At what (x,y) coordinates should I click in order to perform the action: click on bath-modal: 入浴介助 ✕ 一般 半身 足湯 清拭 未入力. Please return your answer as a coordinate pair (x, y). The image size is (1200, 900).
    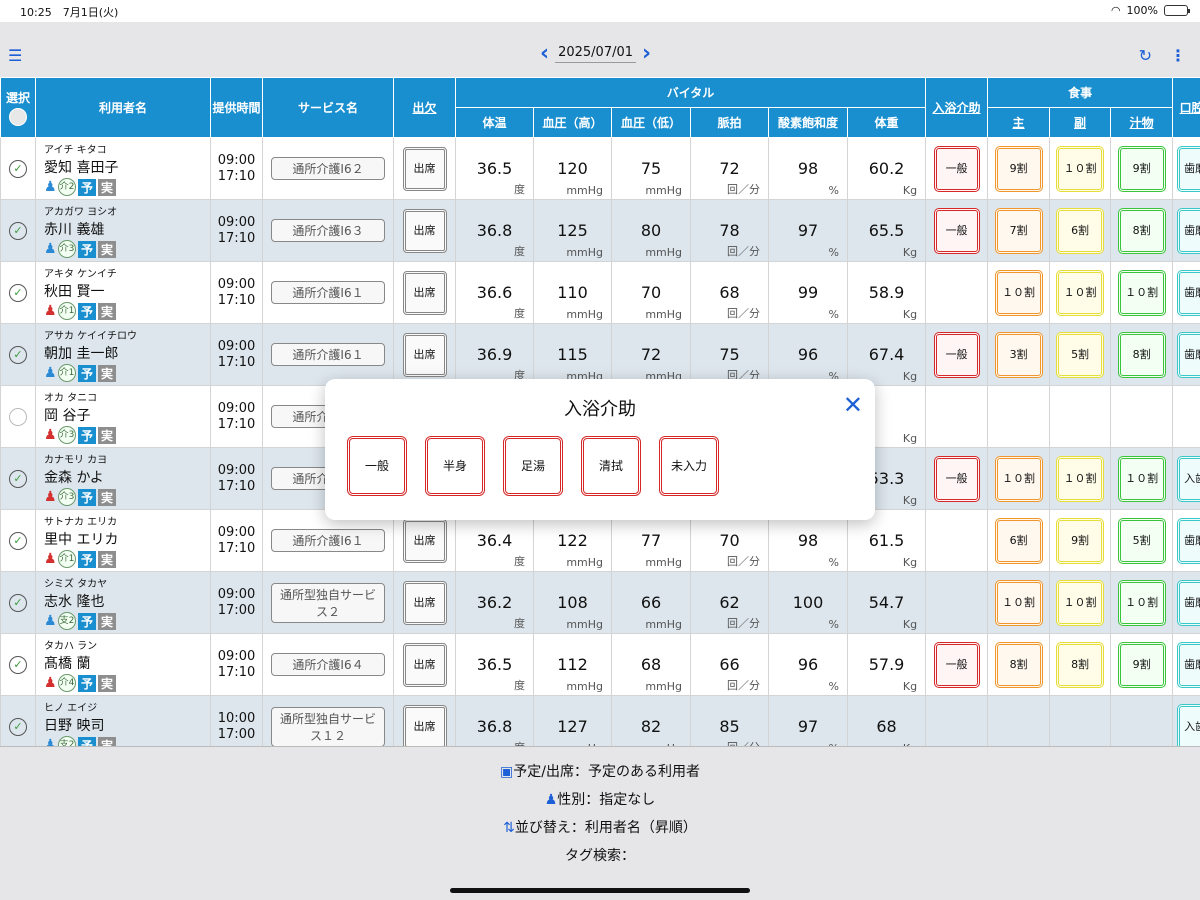
    Looking at the image, I should click on (600, 449).